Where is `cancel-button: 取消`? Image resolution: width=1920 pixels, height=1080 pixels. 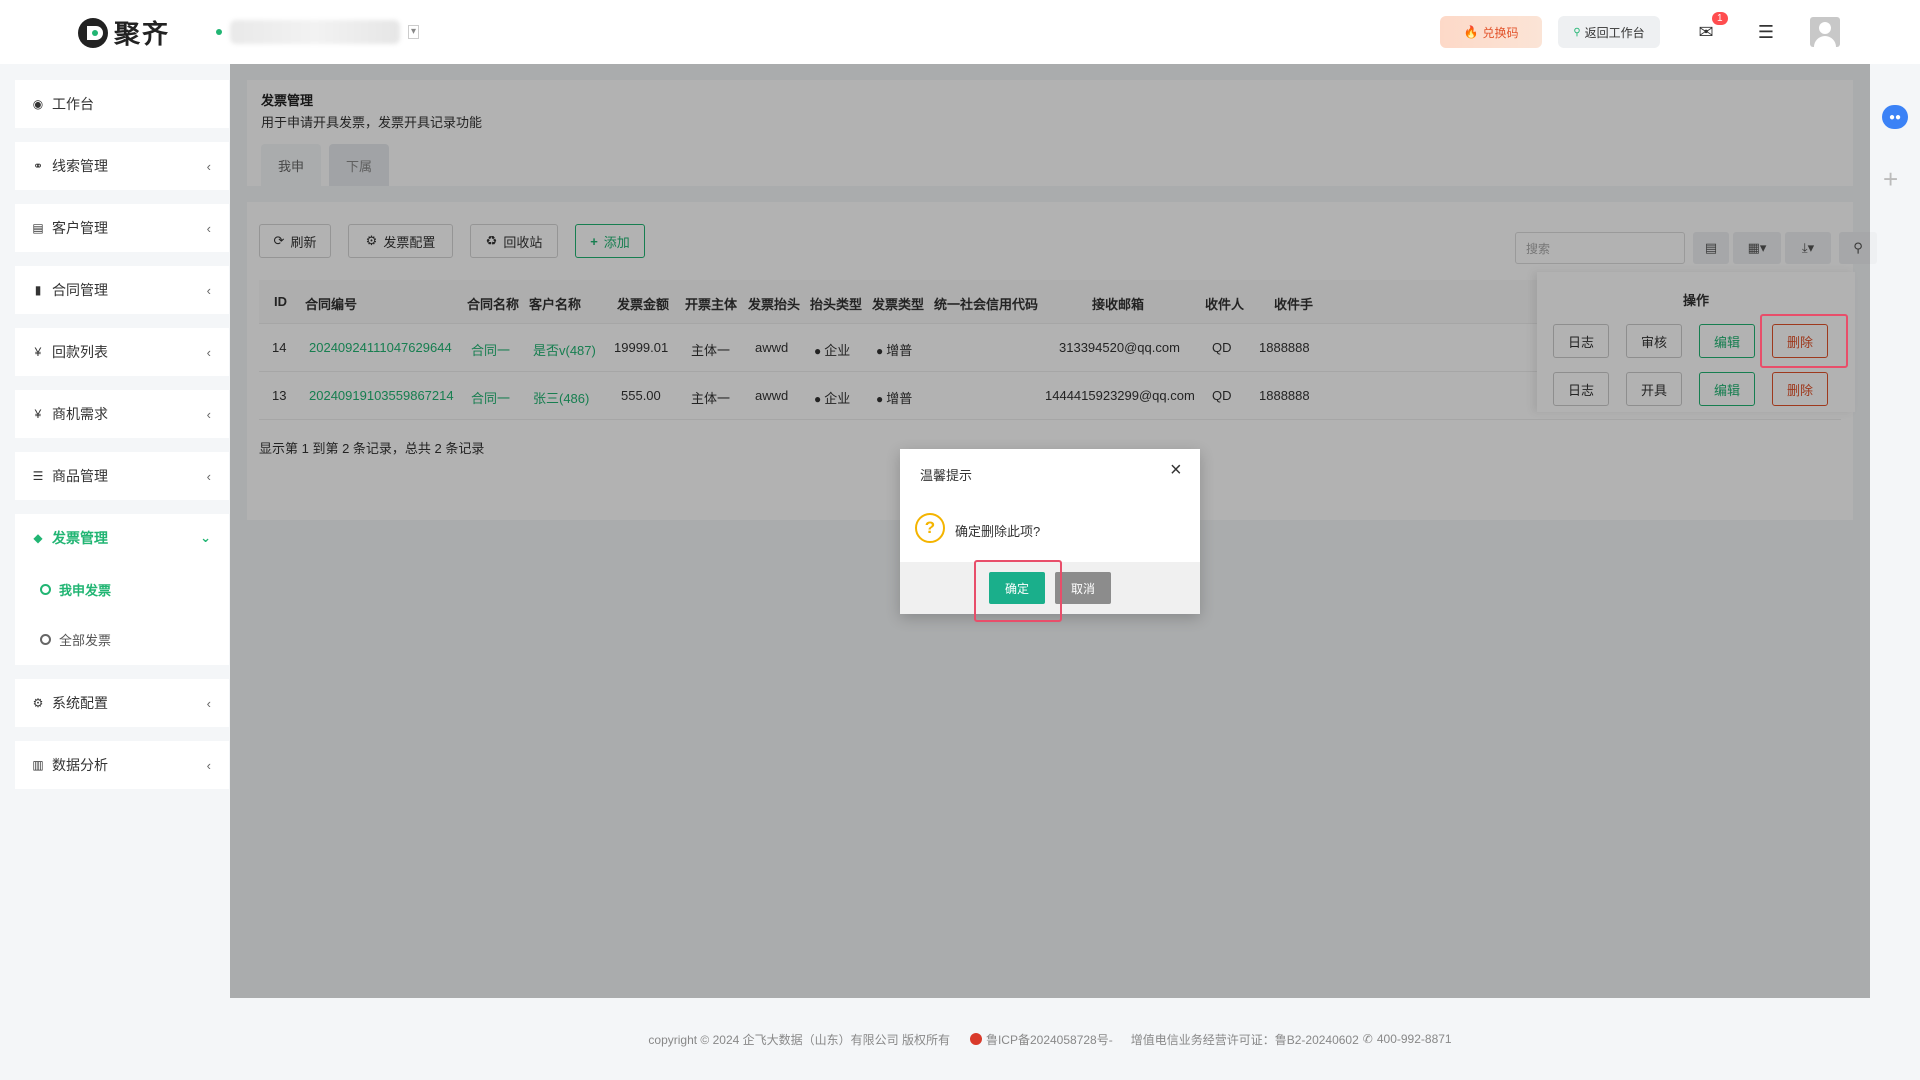
cancel-button: 取消 is located at coordinates (1083, 588).